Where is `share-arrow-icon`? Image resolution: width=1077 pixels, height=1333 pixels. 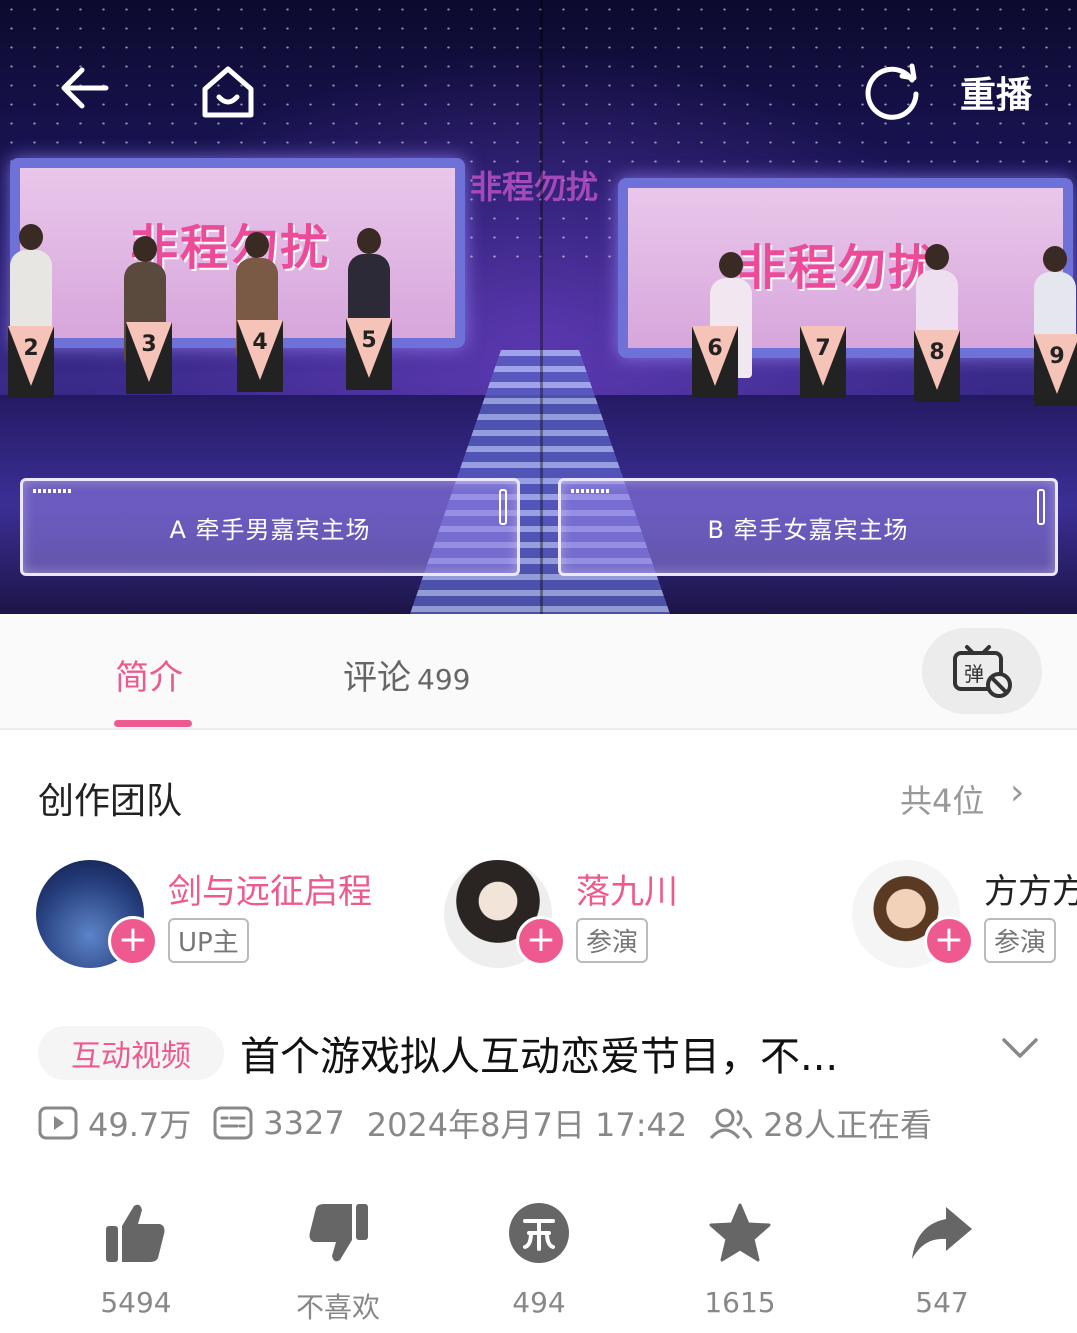
share-arrow-icon is located at coordinates (942, 1233).